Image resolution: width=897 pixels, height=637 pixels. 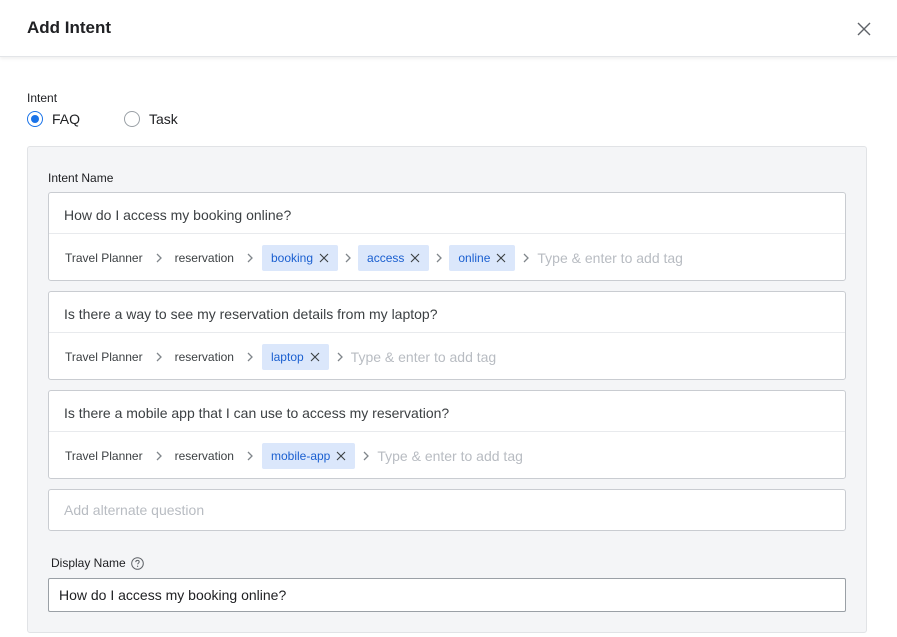 What do you see at coordinates (300, 456) in the screenshot?
I see `tag-label: mobile-app` at bounding box center [300, 456].